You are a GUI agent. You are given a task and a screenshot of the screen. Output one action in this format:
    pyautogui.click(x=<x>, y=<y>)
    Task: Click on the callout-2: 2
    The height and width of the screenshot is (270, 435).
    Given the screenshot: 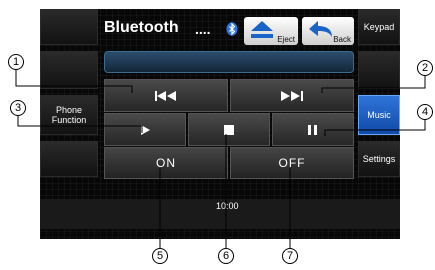 What is the action you would take?
    pyautogui.click(x=425, y=68)
    